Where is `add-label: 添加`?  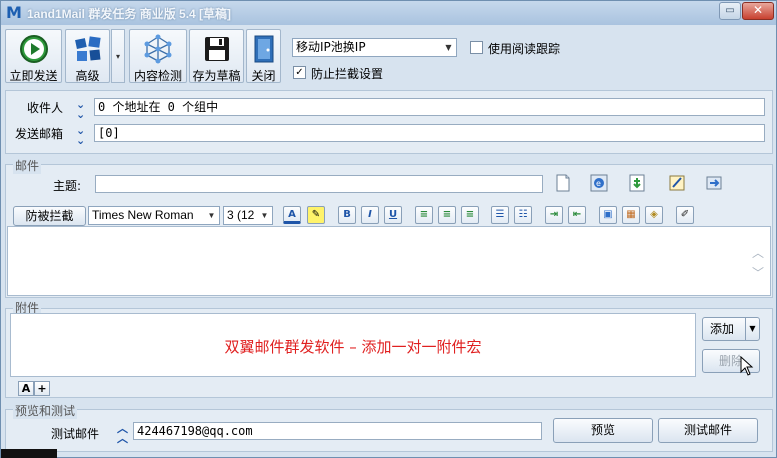
add-label: 添加 is located at coordinates (722, 329).